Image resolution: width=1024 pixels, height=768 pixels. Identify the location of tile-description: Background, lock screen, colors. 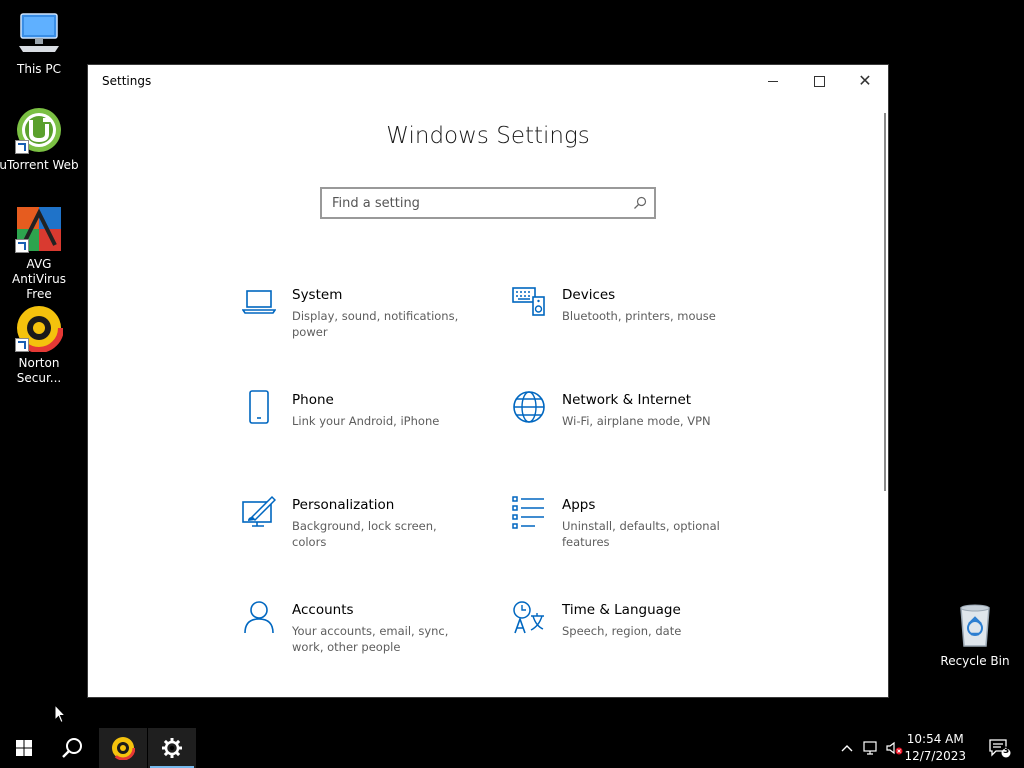
(364, 534).